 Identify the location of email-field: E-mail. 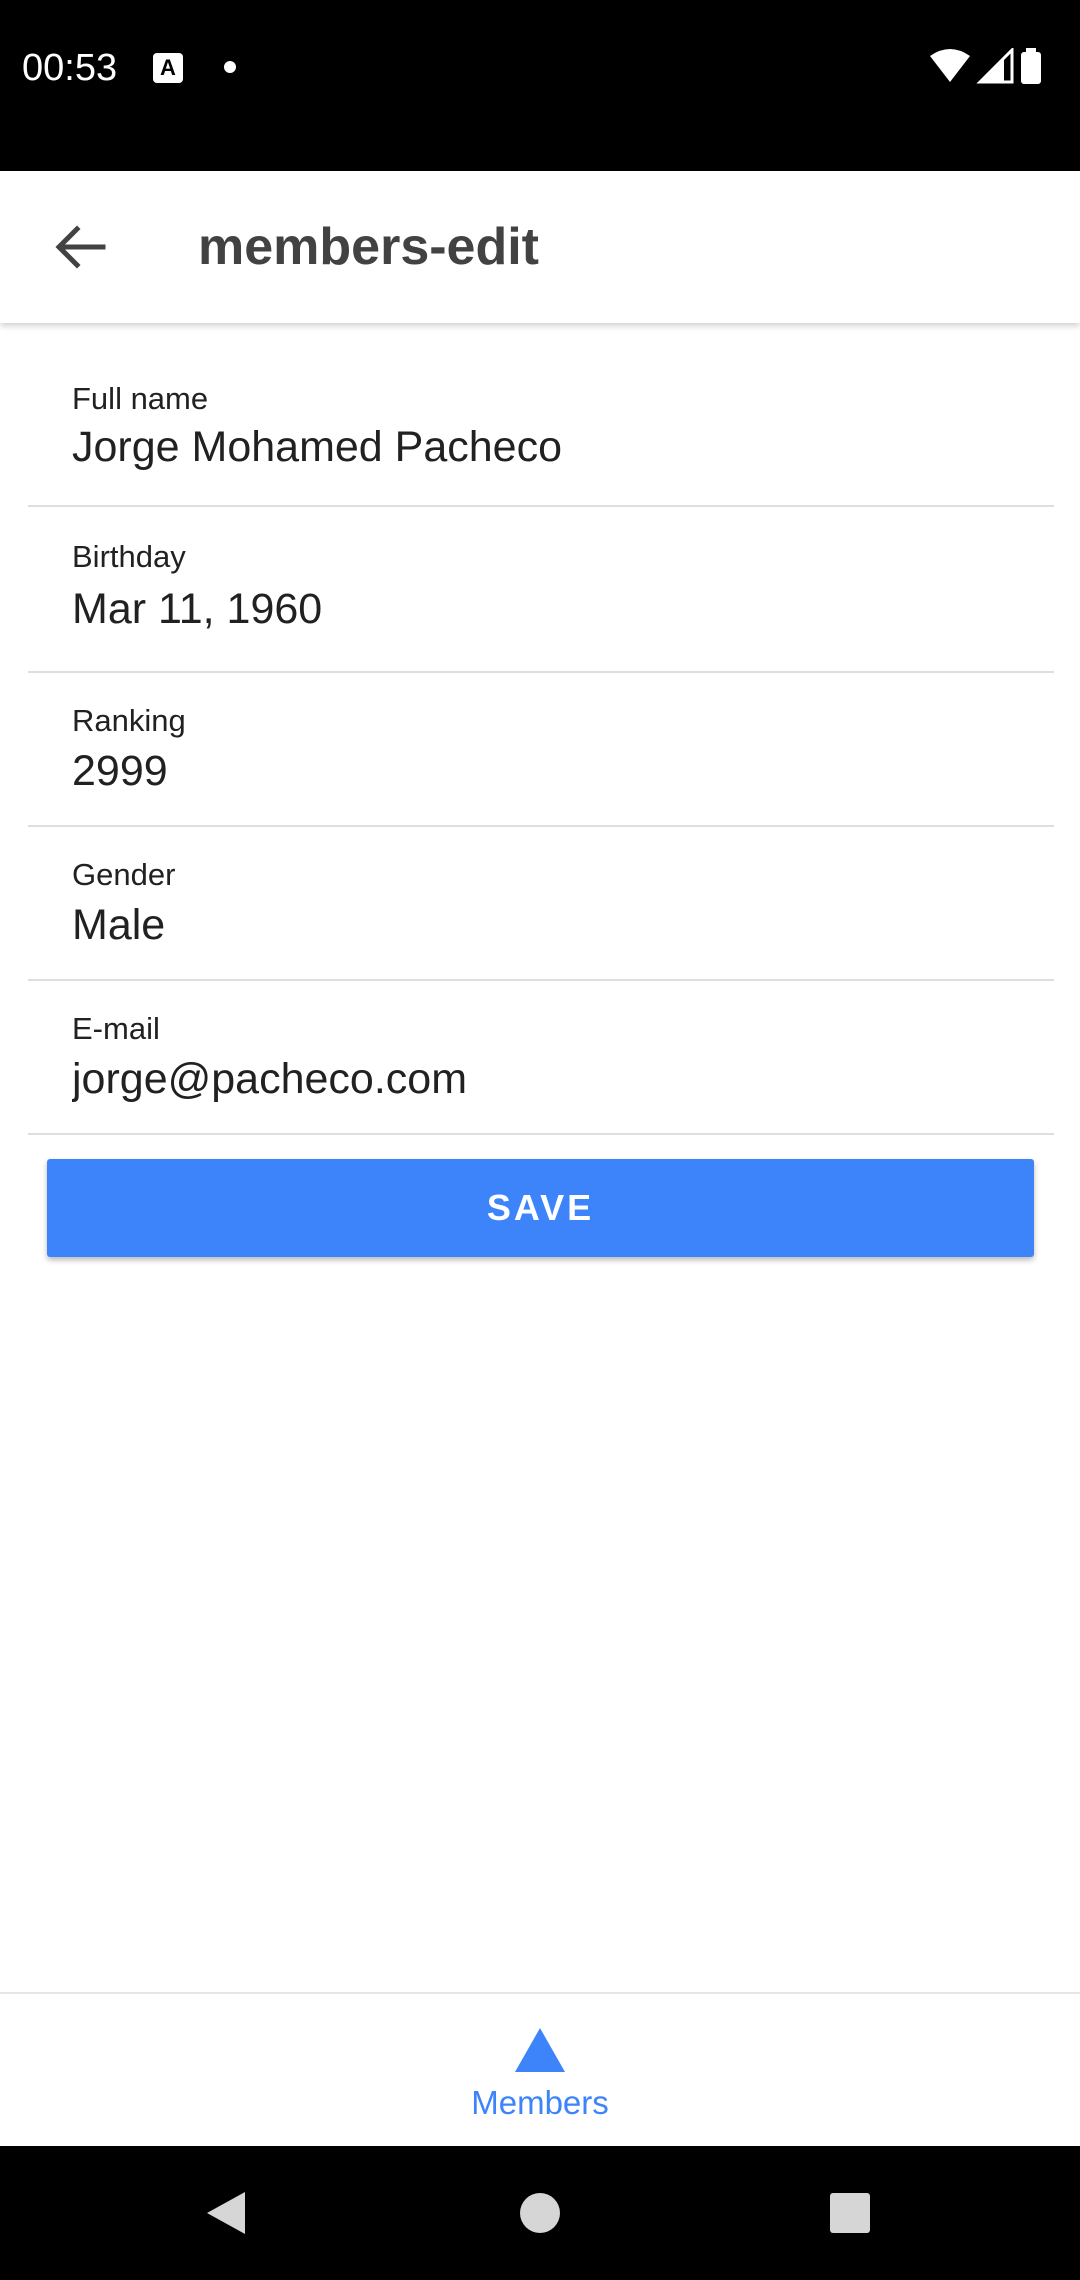
(541, 1058).